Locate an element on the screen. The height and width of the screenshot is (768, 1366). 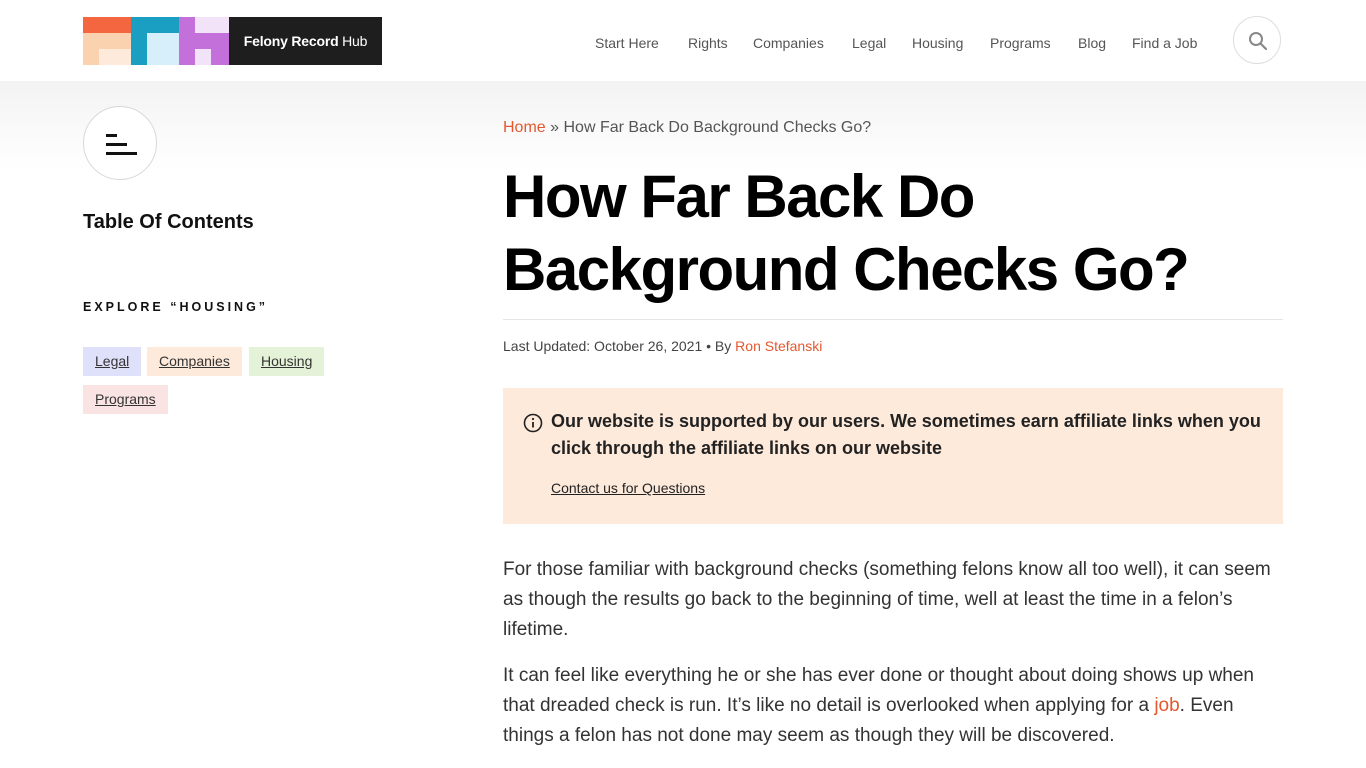
toc-toggle-button is located at coordinates (120, 143).